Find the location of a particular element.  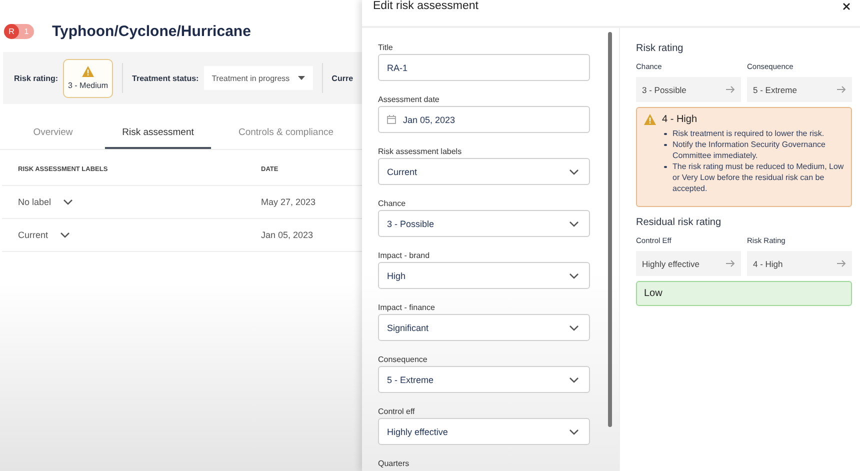

field-label: Control eff is located at coordinates (397, 412).